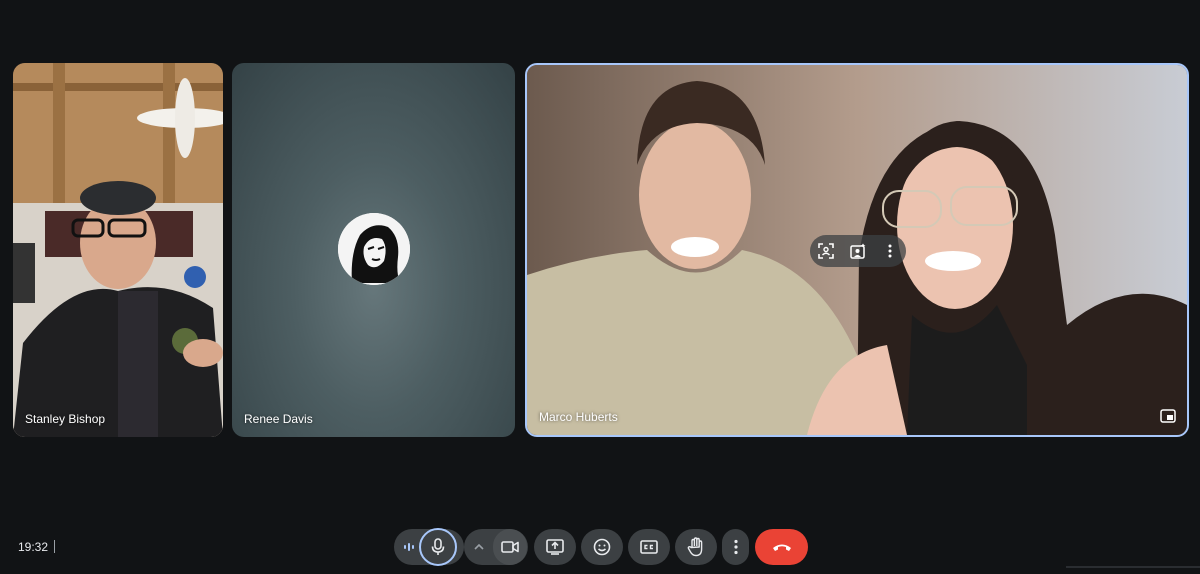 The width and height of the screenshot is (1200, 574). I want to click on microphone-button, so click(438, 547).